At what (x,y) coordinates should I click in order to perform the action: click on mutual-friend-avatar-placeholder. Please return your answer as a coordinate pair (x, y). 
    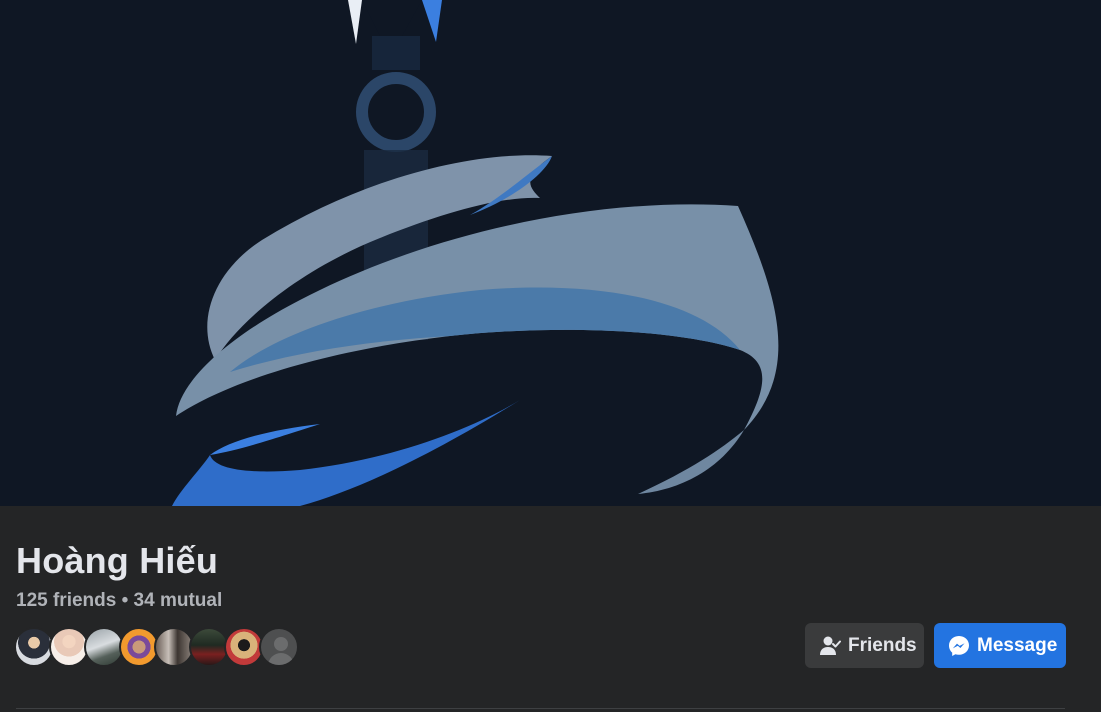
    Looking at the image, I should click on (279, 647).